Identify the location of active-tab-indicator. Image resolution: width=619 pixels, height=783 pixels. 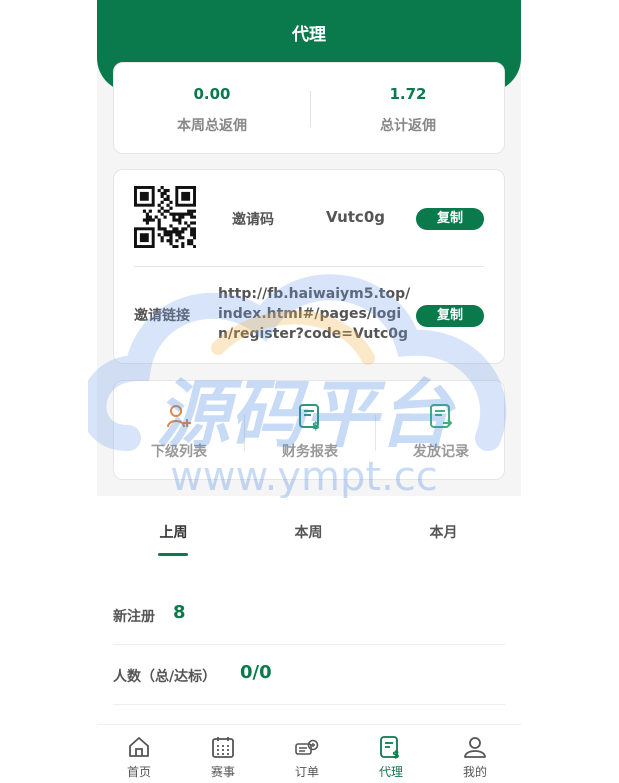
(173, 554).